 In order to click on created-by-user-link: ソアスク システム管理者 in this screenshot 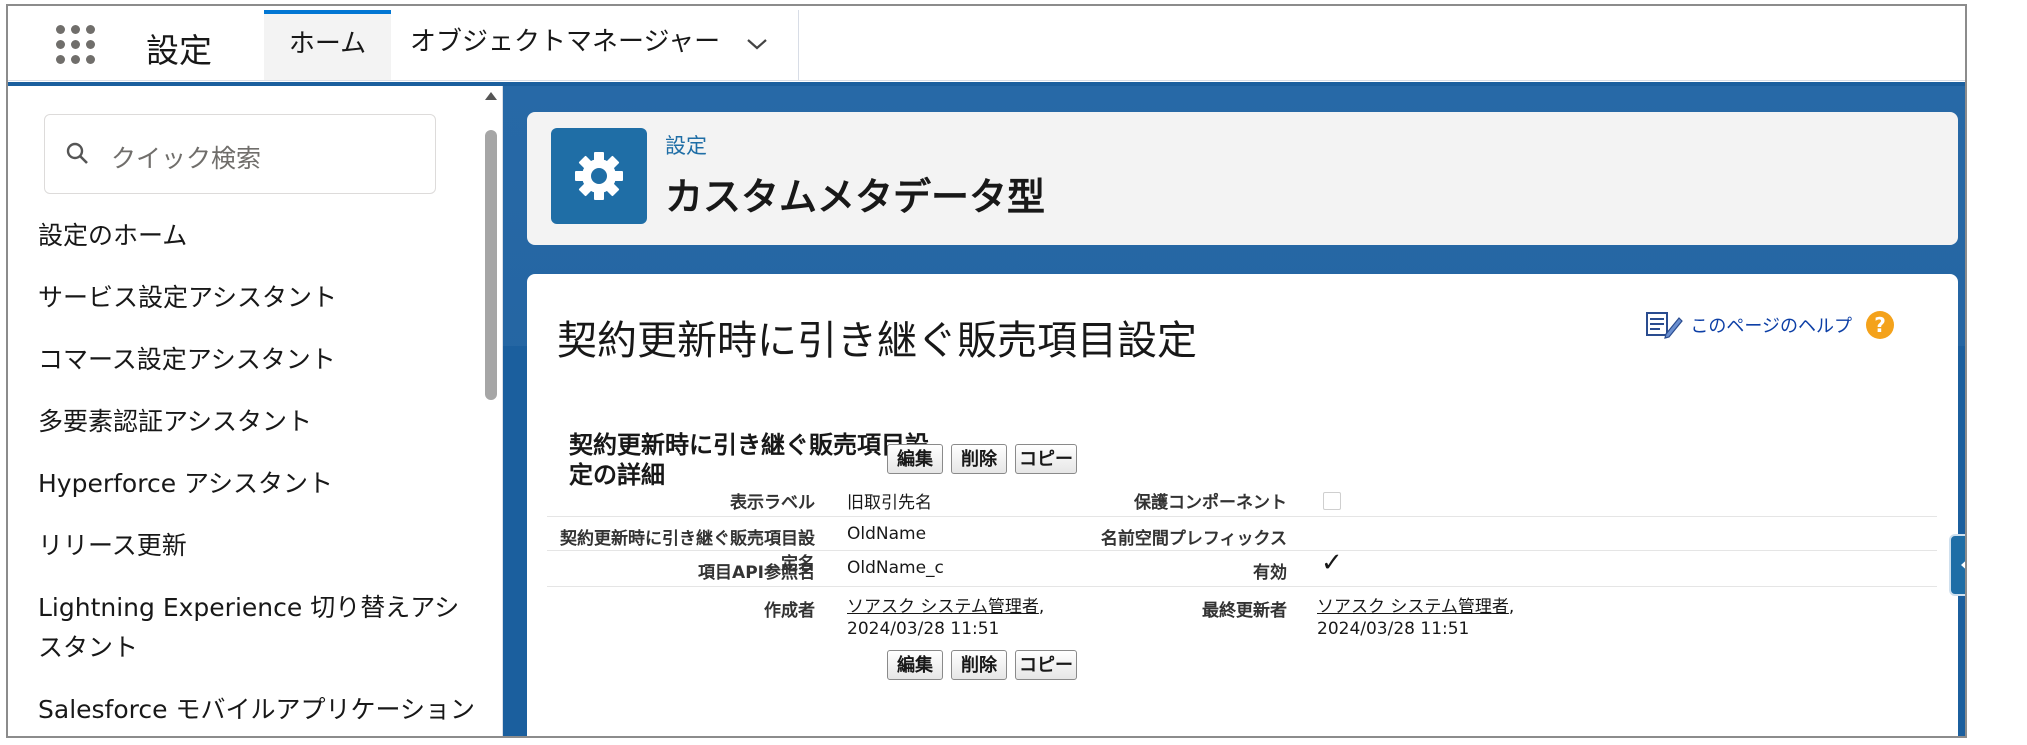, I will do `click(943, 607)`.